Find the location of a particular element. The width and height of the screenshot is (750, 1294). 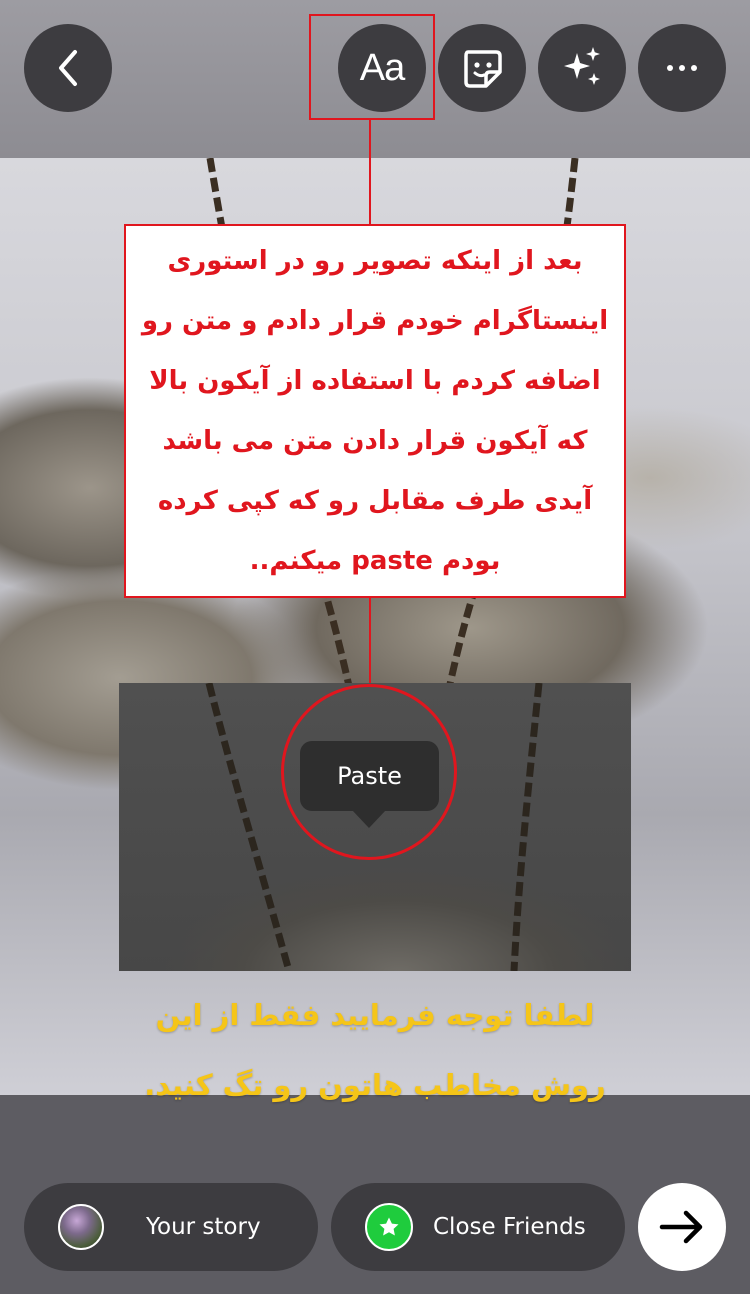

note-line: که آیکون قرار دادن متن می باشد is located at coordinates (375, 441).